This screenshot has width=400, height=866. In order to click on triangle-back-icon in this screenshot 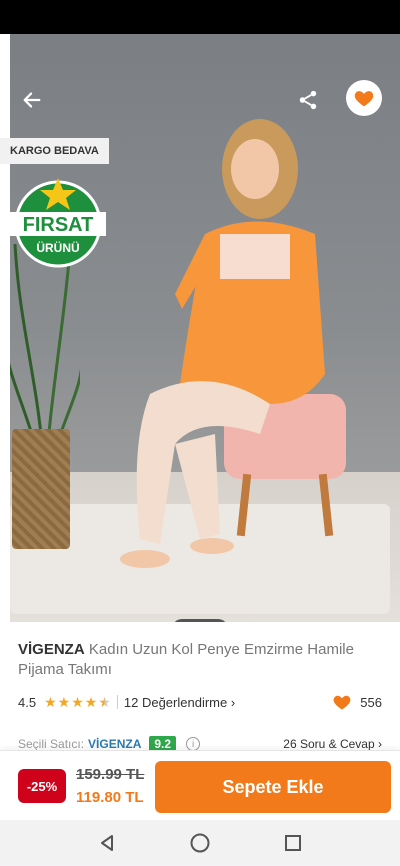, I will do `click(106, 843)`.